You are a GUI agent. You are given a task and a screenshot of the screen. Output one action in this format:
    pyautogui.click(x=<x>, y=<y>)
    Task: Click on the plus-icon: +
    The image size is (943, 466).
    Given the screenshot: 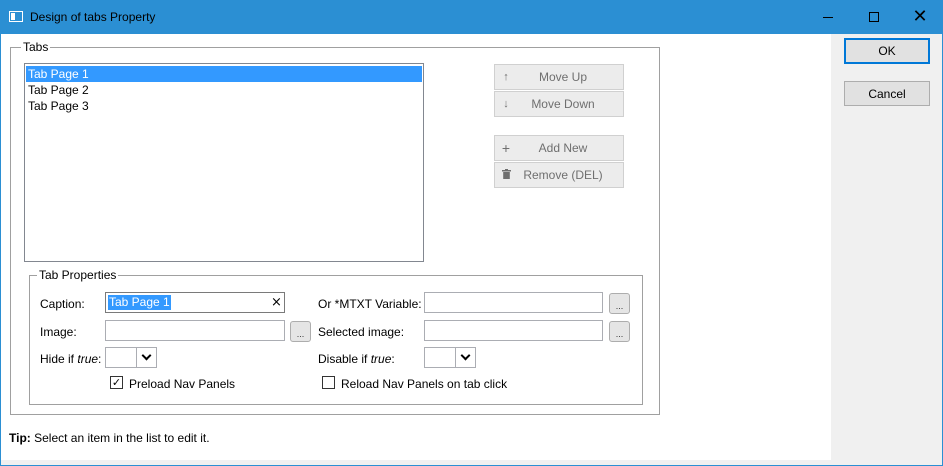 What is the action you would take?
    pyautogui.click(x=506, y=148)
    